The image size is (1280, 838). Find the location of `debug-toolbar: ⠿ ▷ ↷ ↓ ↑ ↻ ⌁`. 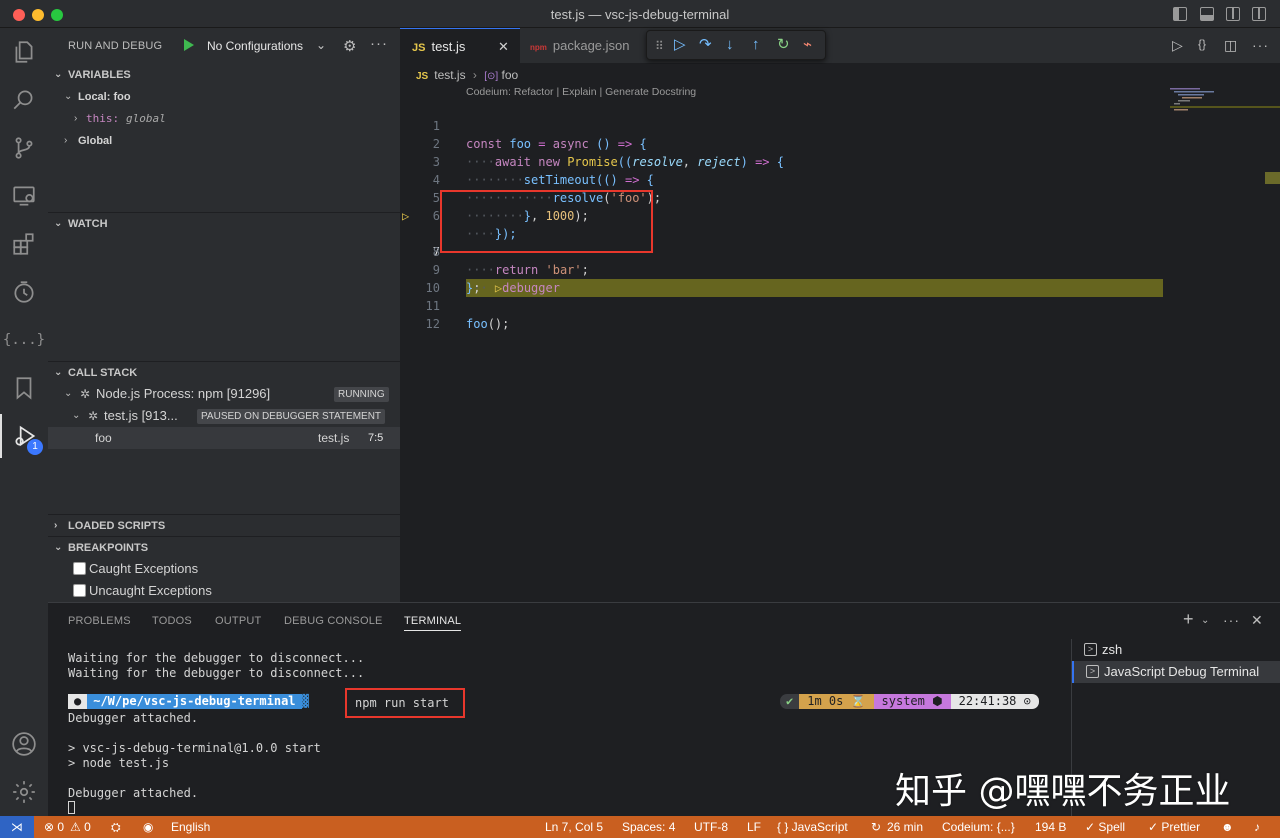

debug-toolbar: ⠿ ▷ ↷ ↓ ↑ ↻ ⌁ is located at coordinates (736, 45).